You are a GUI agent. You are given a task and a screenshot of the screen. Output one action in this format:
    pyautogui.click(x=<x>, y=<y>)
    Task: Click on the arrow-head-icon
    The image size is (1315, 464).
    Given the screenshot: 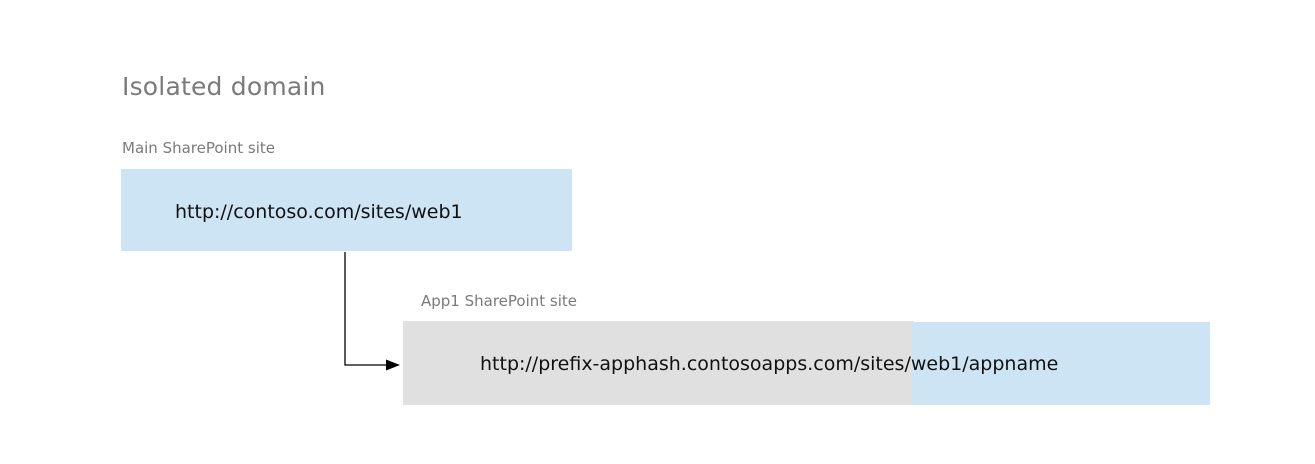 What is the action you would take?
    pyautogui.click(x=393, y=365)
    